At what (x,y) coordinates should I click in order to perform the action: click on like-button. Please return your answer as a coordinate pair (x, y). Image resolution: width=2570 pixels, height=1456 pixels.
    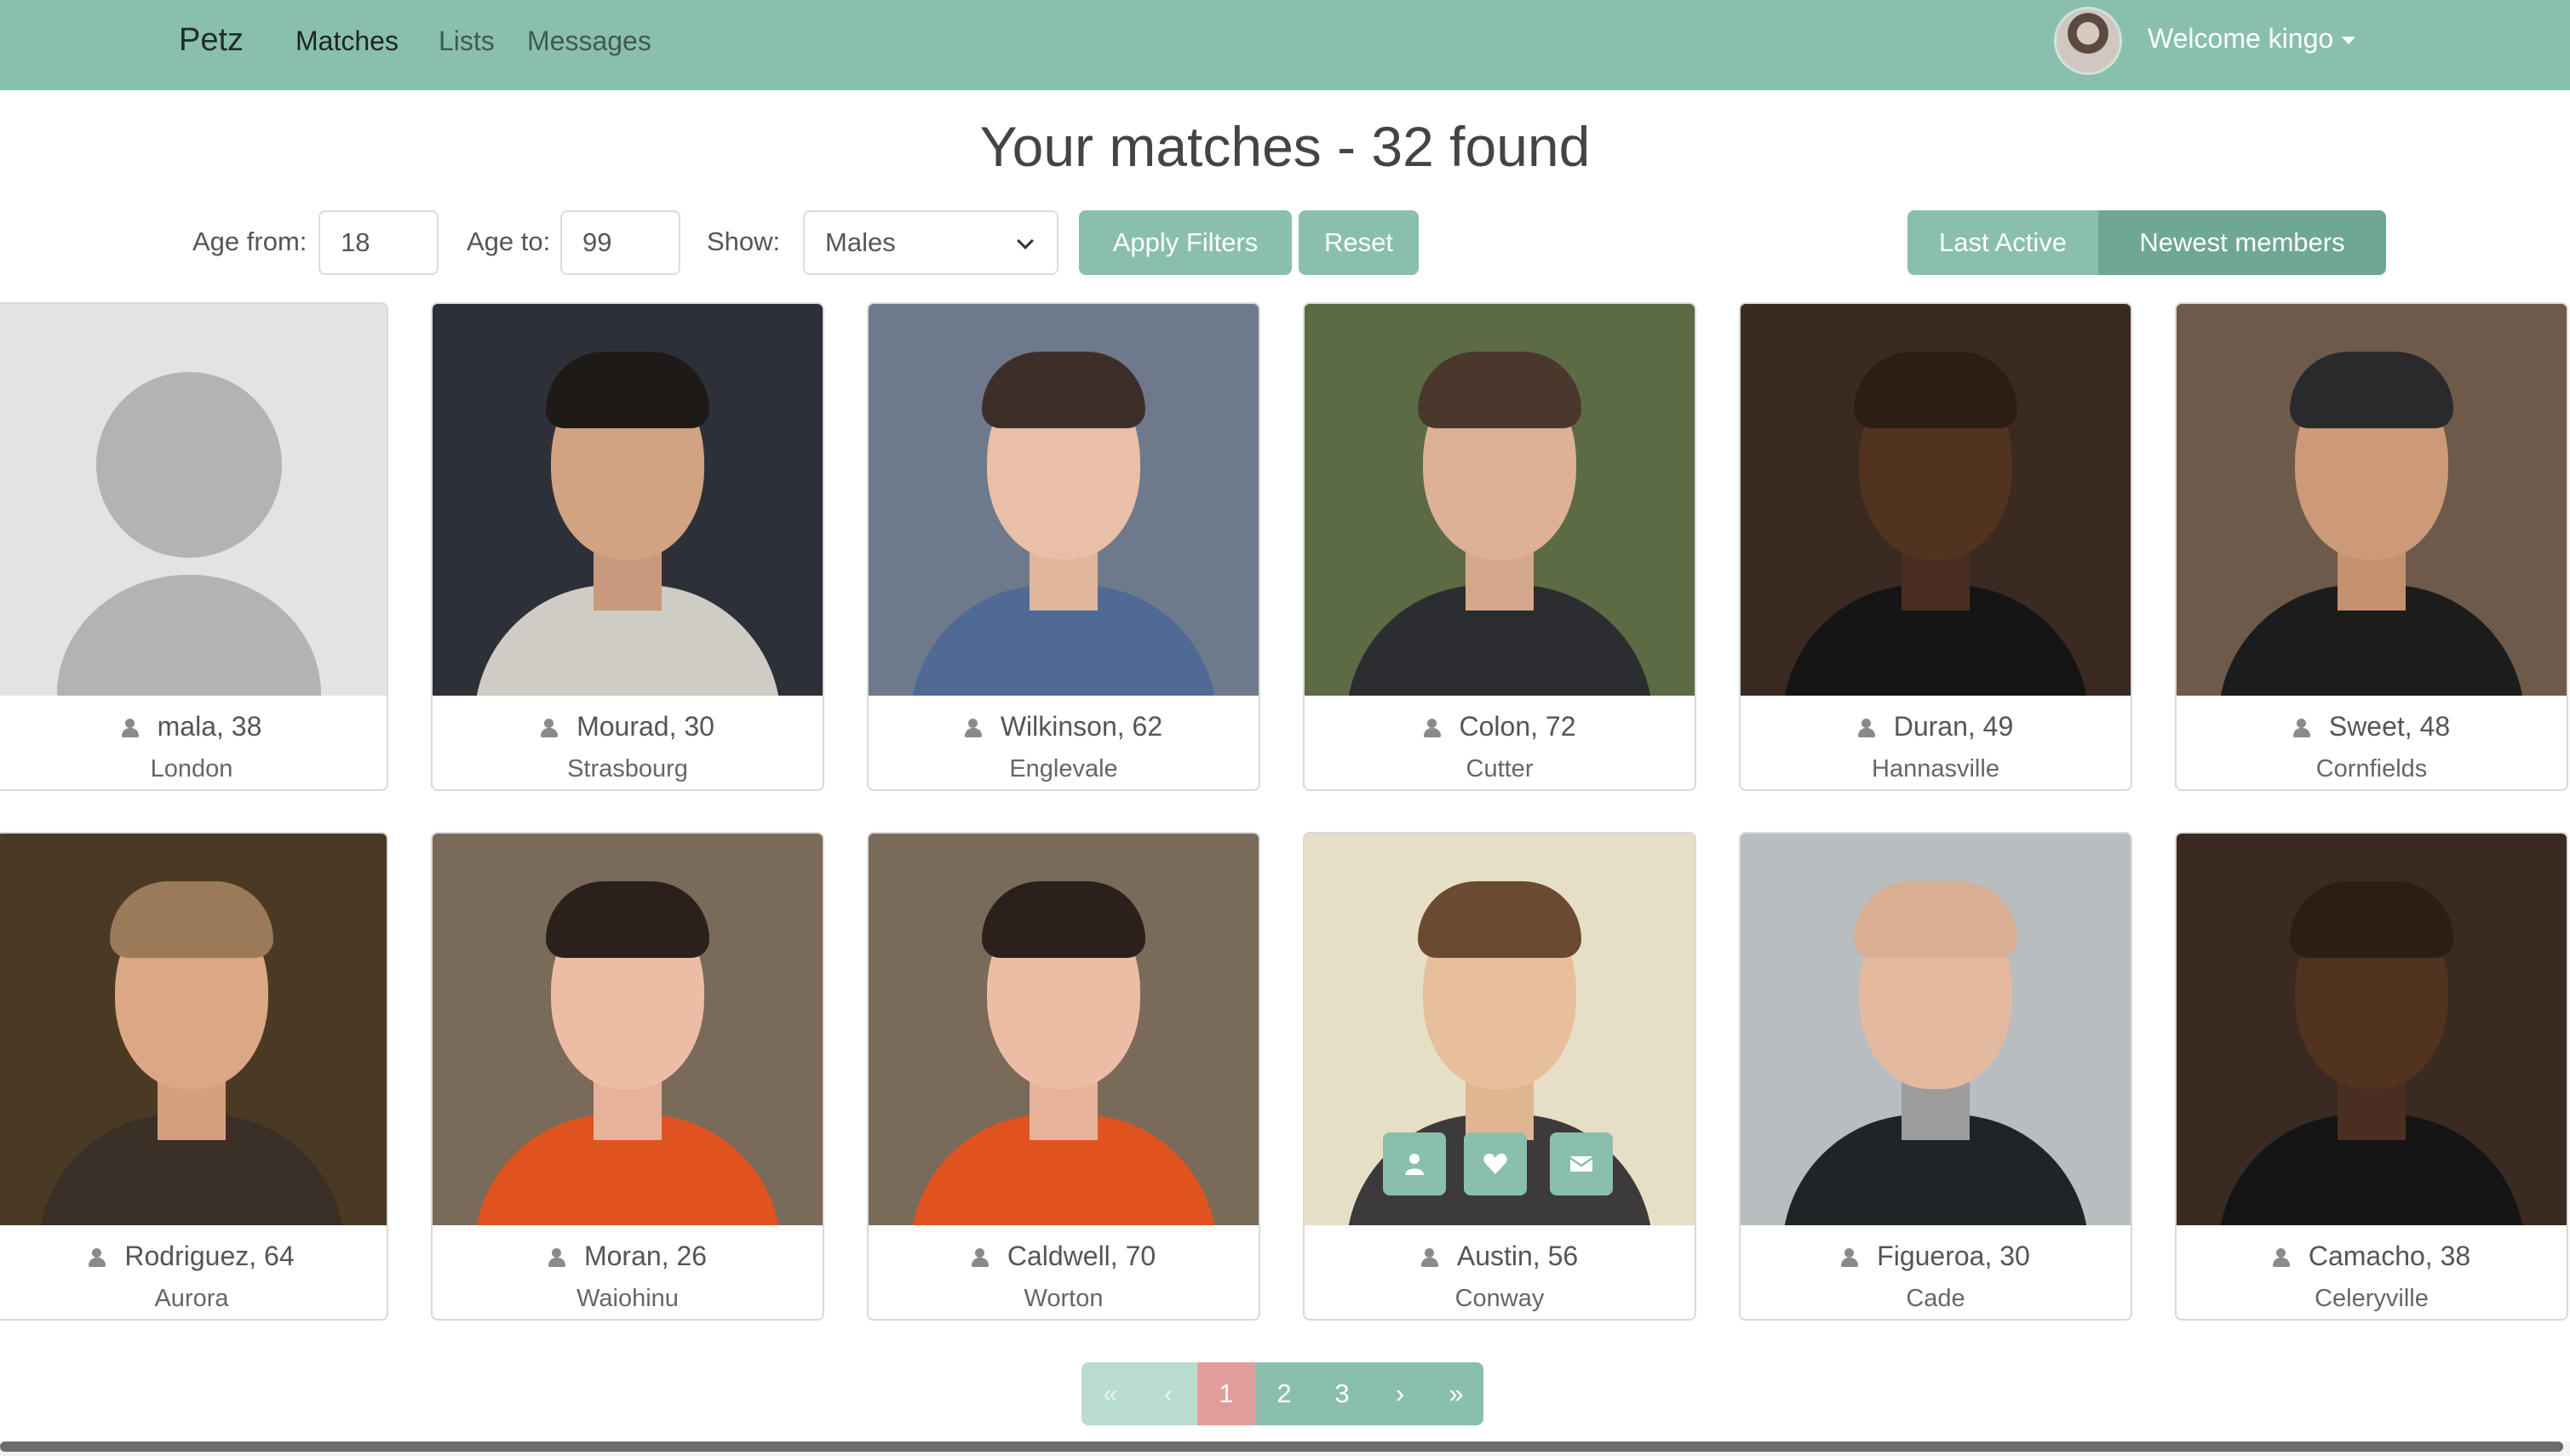
    Looking at the image, I should click on (1495, 1164).